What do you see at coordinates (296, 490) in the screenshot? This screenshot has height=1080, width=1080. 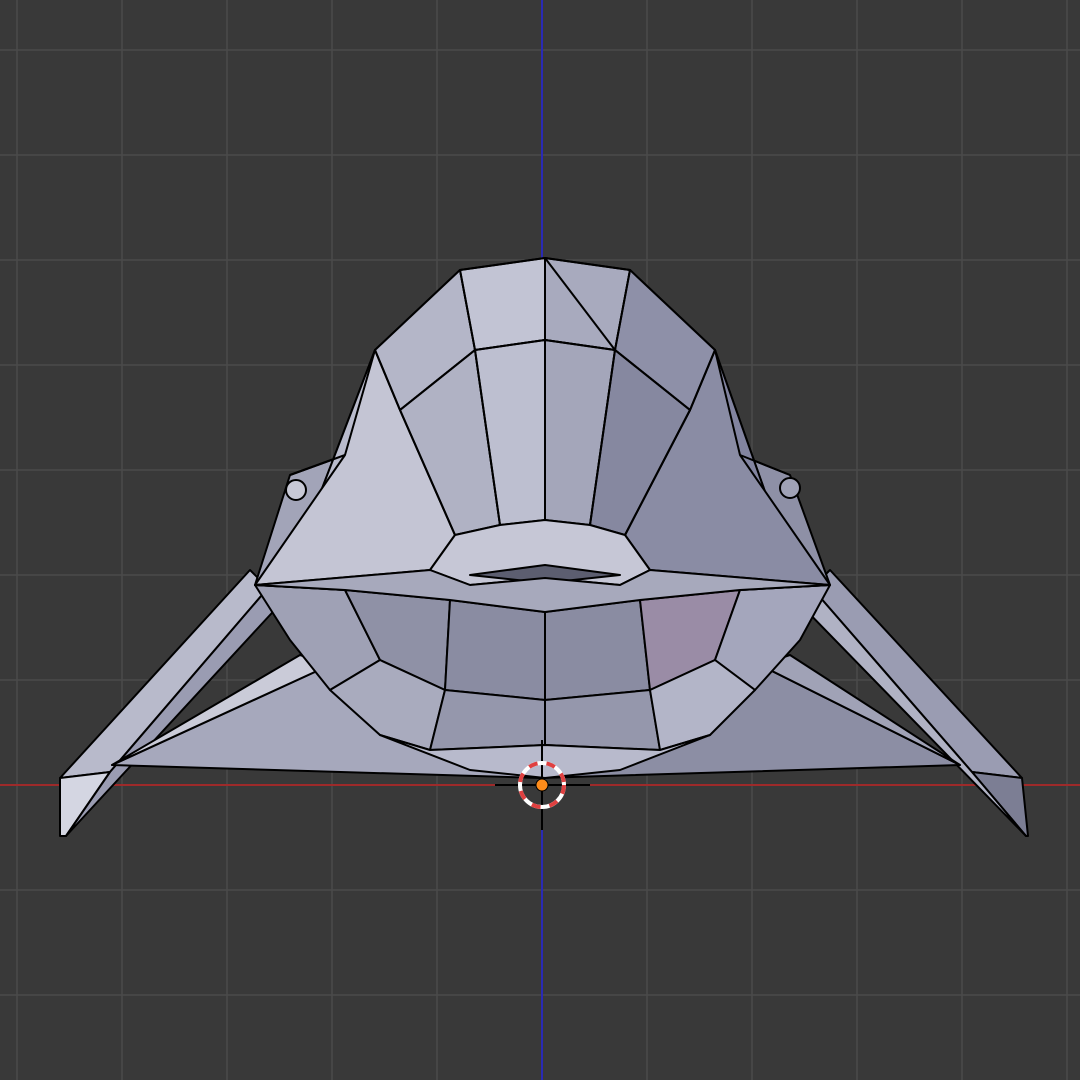 I see `left-hinge` at bounding box center [296, 490].